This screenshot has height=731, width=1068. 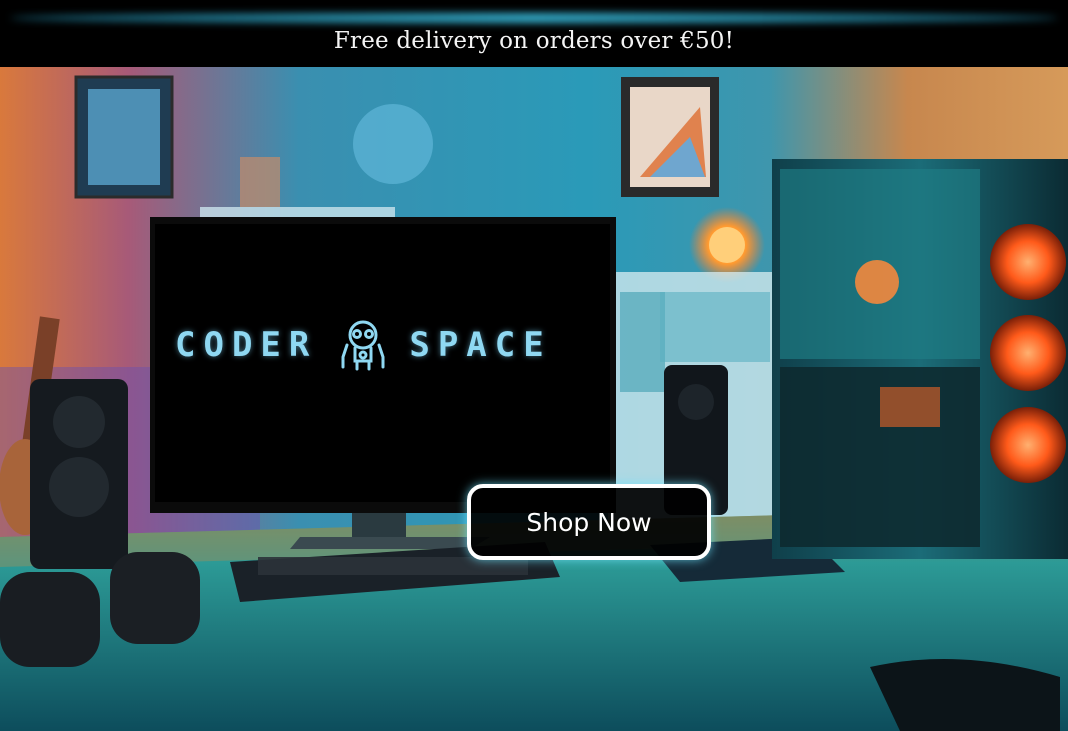 I want to click on promo-banner: Free delivery on orders over €50!, so click(x=534, y=33).